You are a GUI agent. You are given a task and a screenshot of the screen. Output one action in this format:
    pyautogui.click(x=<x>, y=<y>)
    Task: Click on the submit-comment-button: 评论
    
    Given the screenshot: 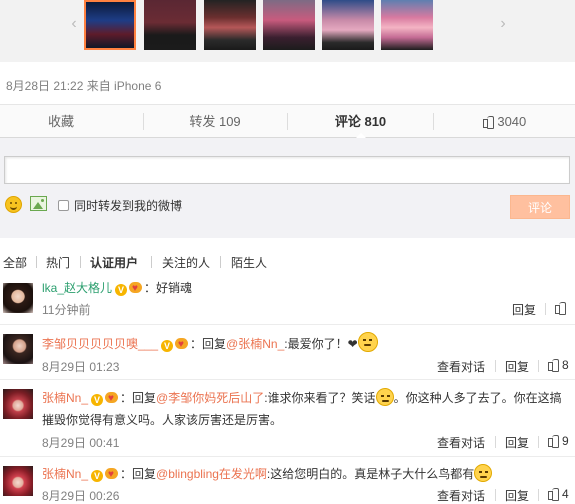 What is the action you would take?
    pyautogui.click(x=540, y=207)
    